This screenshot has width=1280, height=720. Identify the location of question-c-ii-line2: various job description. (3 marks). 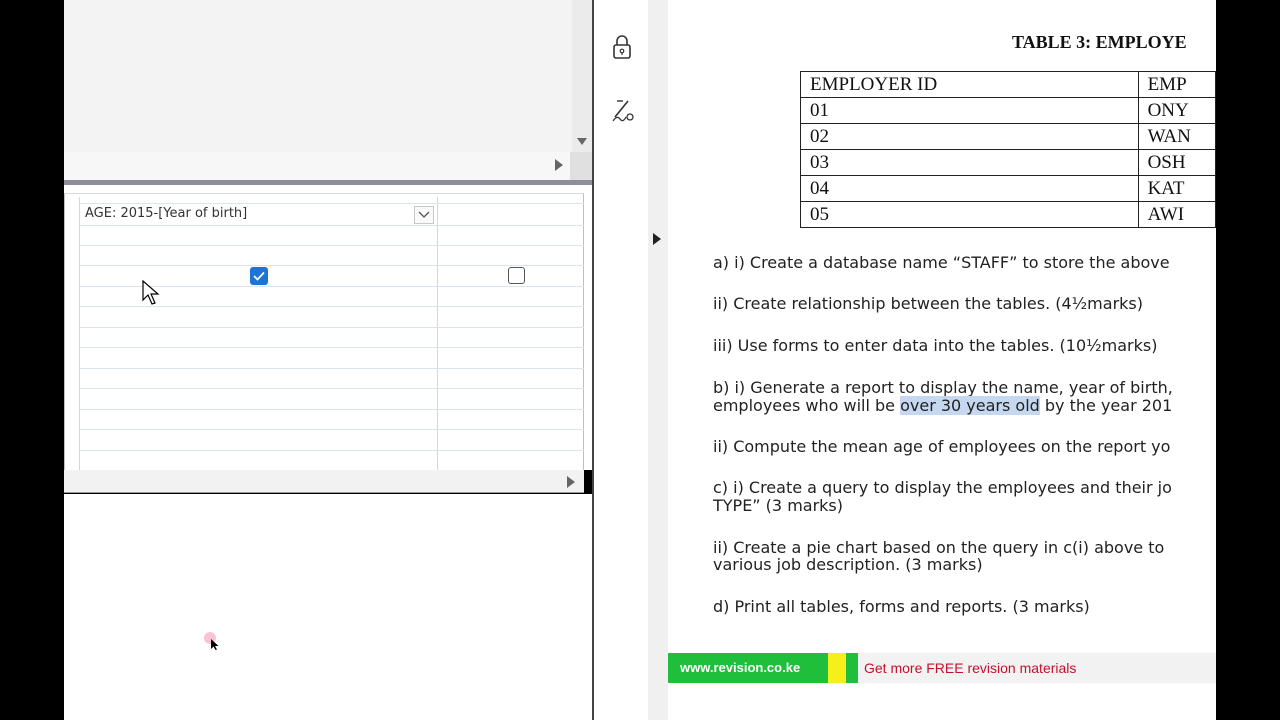
(848, 564).